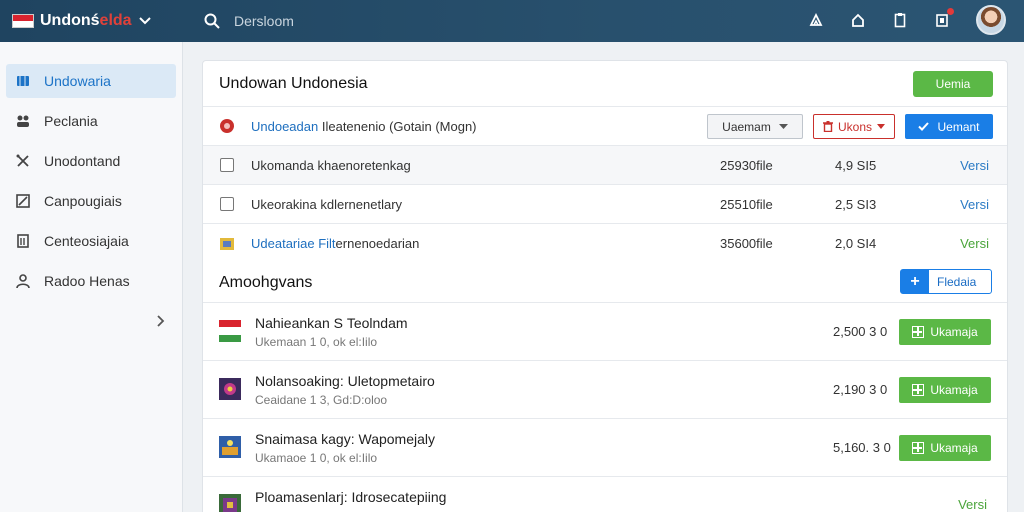  Describe the element at coordinates (746, 126) in the screenshot. I see `dropdown-value: Uaemam` at that location.